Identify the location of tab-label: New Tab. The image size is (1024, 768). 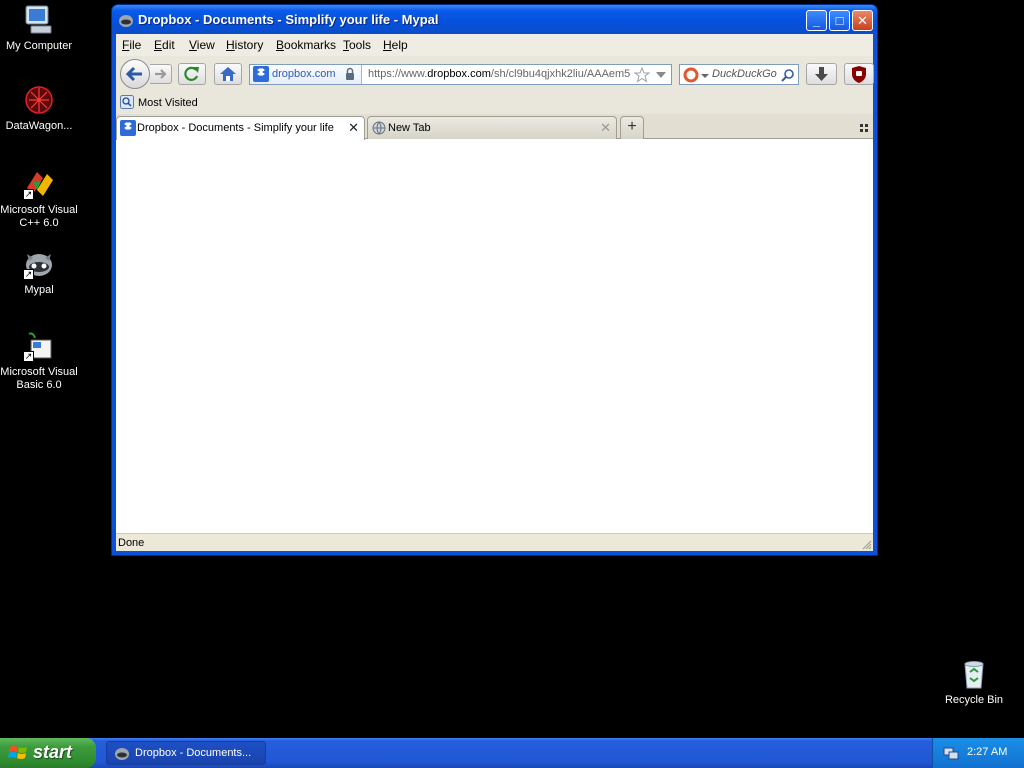
(409, 128).